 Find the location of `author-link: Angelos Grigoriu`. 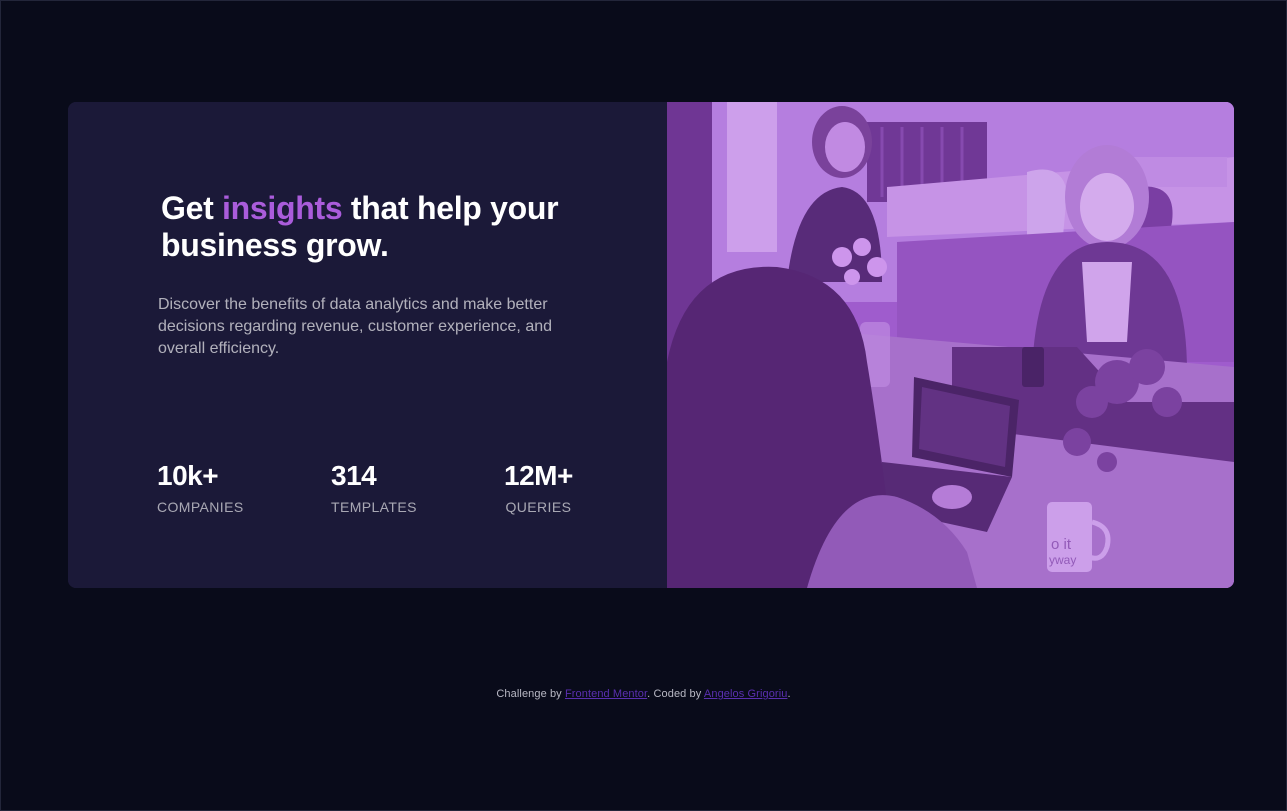

author-link: Angelos Grigoriu is located at coordinates (746, 694).